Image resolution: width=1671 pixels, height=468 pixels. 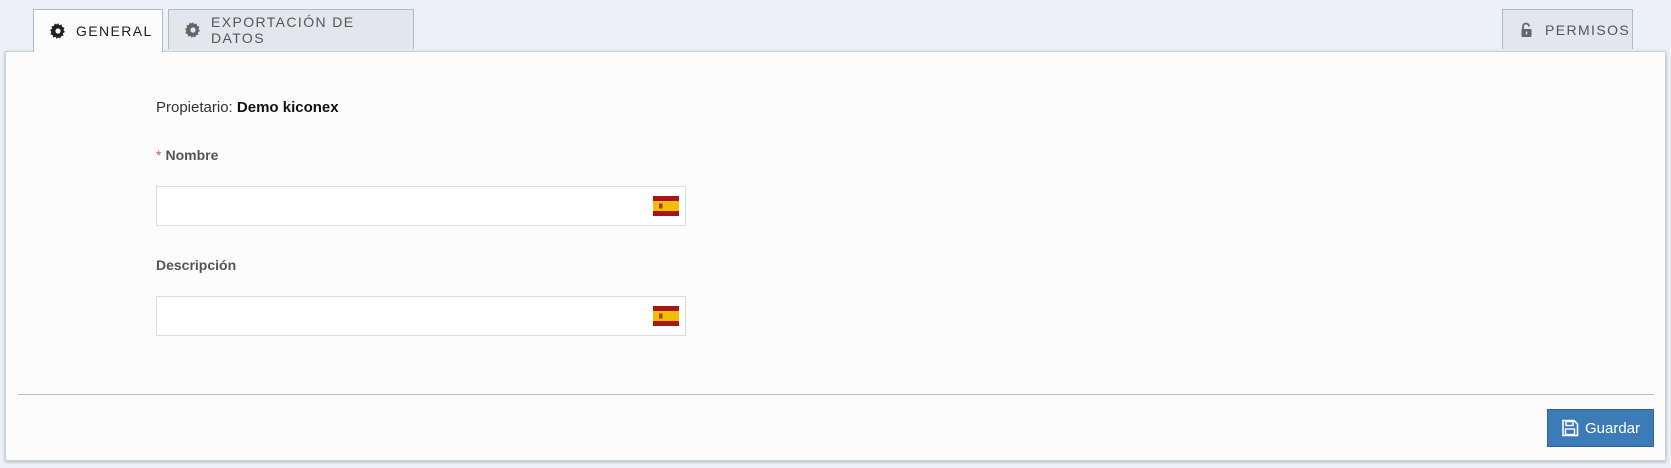 I want to click on unlock-icon, so click(x=1527, y=30).